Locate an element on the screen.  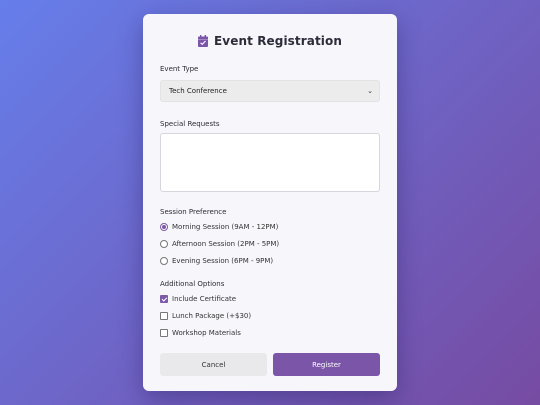
session-option-morning: Morning Session (9AM - 12PM) is located at coordinates (270, 227).